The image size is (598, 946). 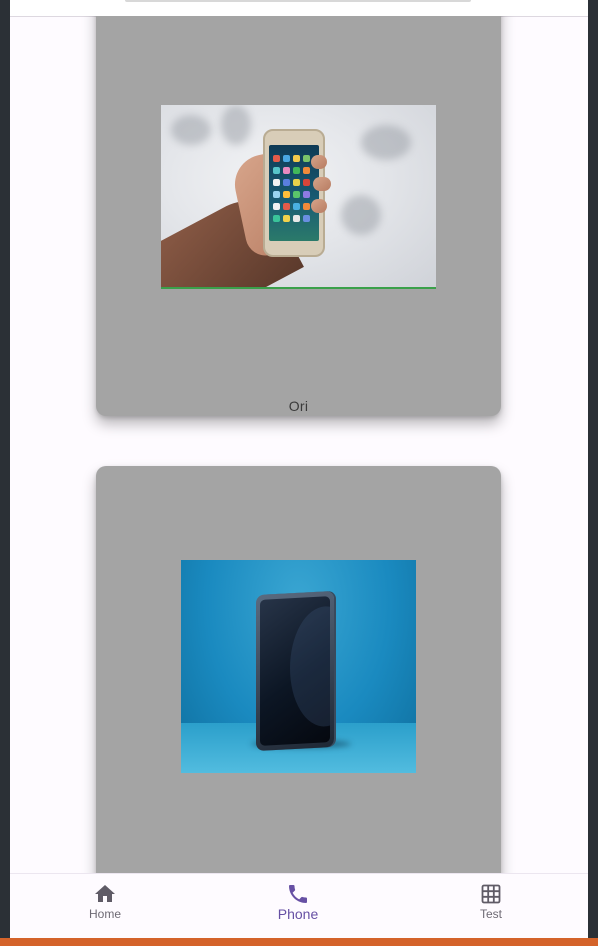 I want to click on top-app-bar, so click(x=299, y=8).